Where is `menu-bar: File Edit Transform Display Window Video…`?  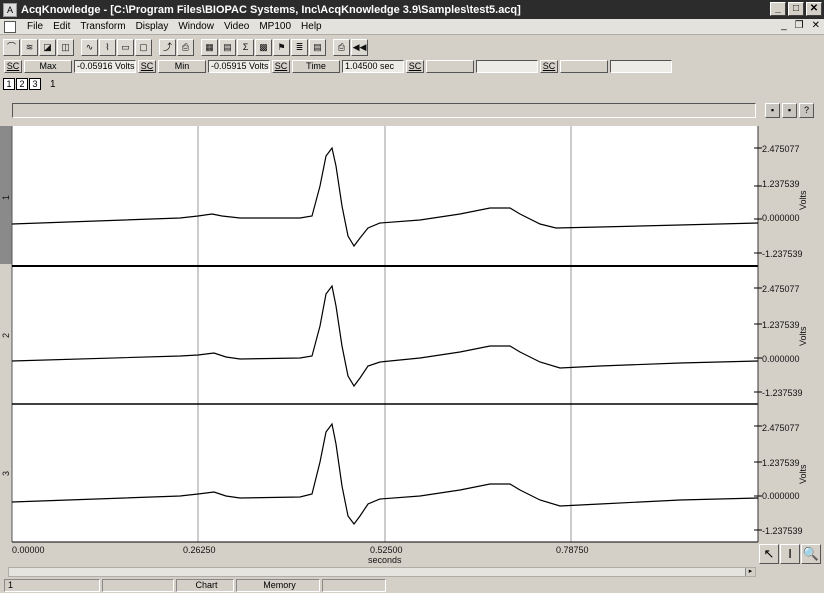
menu-bar: File Edit Transform Display Window Video… is located at coordinates (412, 27).